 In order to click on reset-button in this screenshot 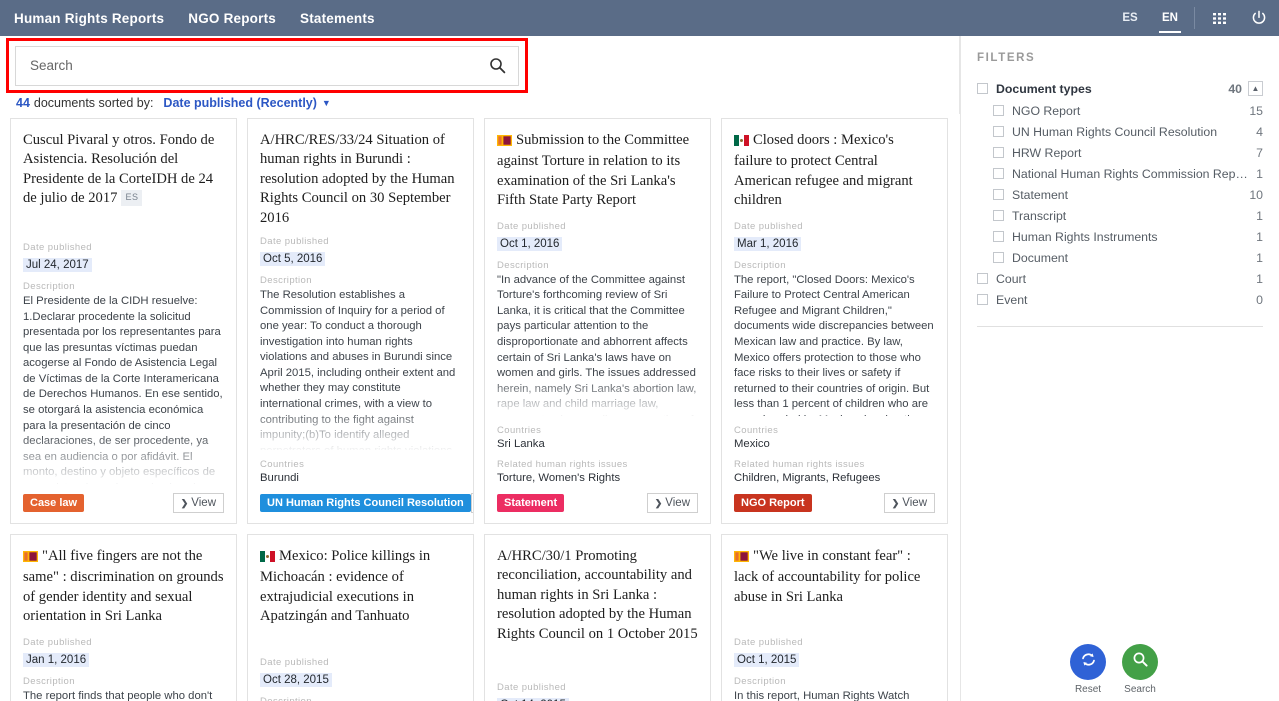, I will do `click(1088, 662)`.